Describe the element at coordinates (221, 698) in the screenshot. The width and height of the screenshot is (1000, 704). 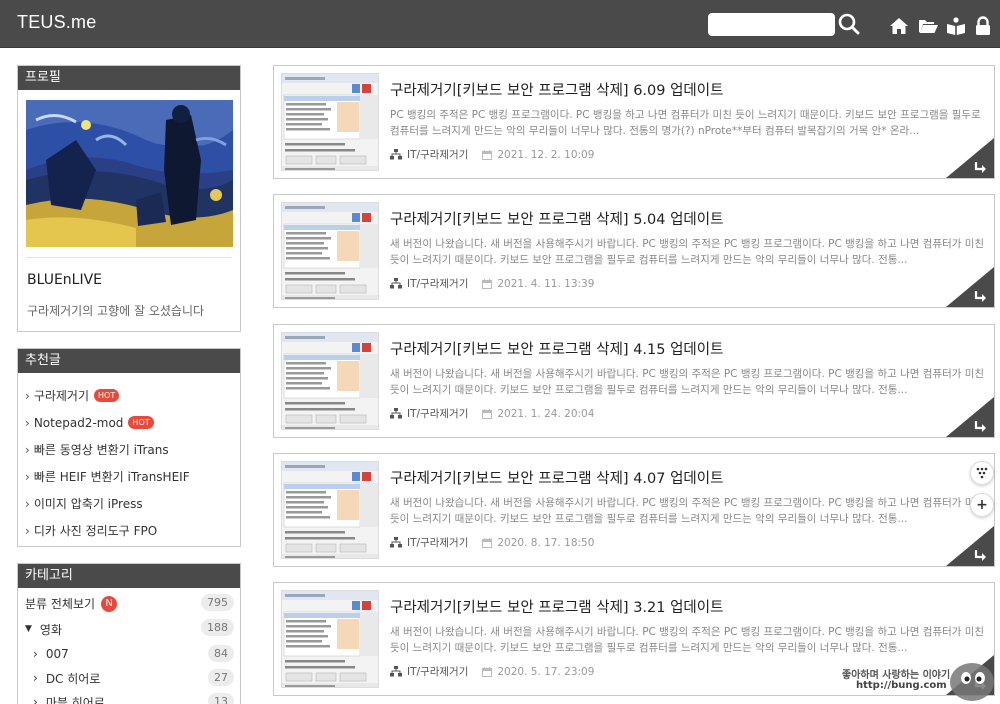
I see `category-count: 13` at that location.